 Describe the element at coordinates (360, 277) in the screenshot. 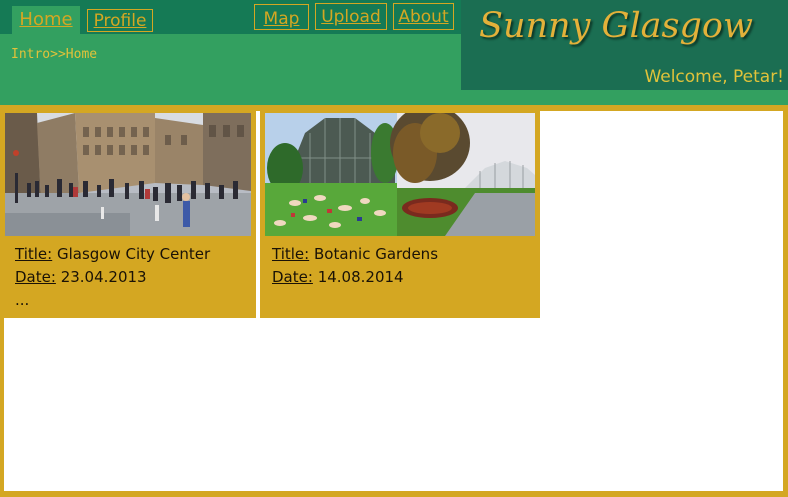

I see `card-date: 14.08.2014` at that location.